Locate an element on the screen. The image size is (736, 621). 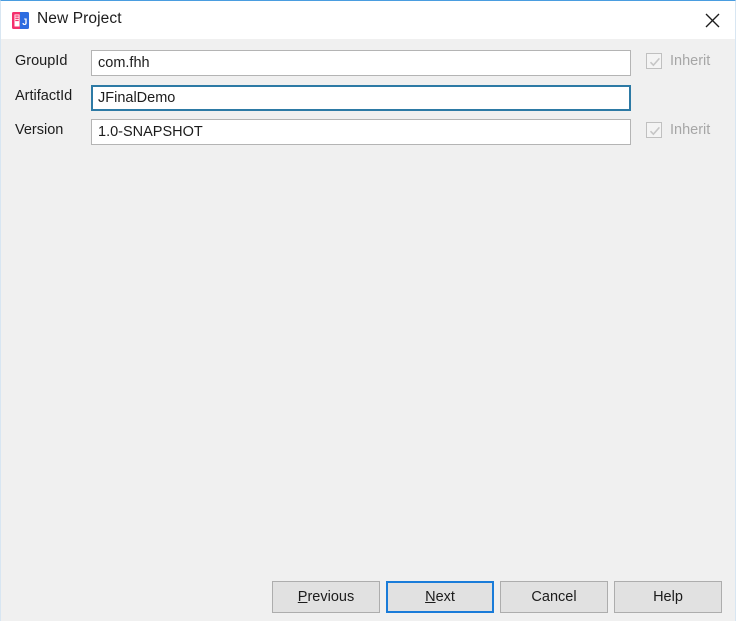
button-bar: Previous Next Cancel Help is located at coordinates (368, 598).